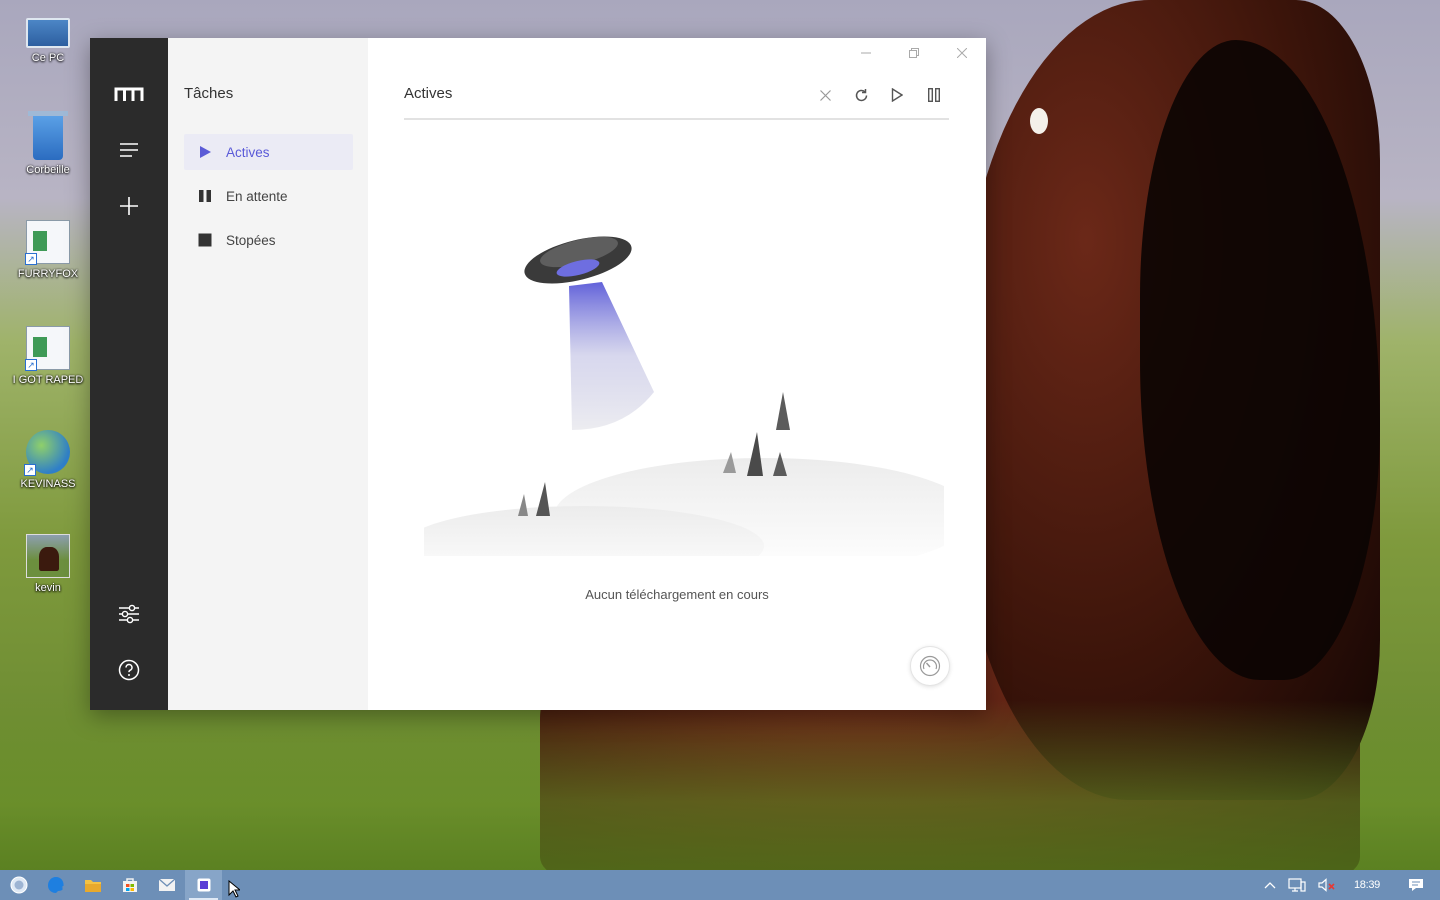 This screenshot has width=1440, height=900. What do you see at coordinates (543, 499) in the screenshot?
I see `tree-c` at bounding box center [543, 499].